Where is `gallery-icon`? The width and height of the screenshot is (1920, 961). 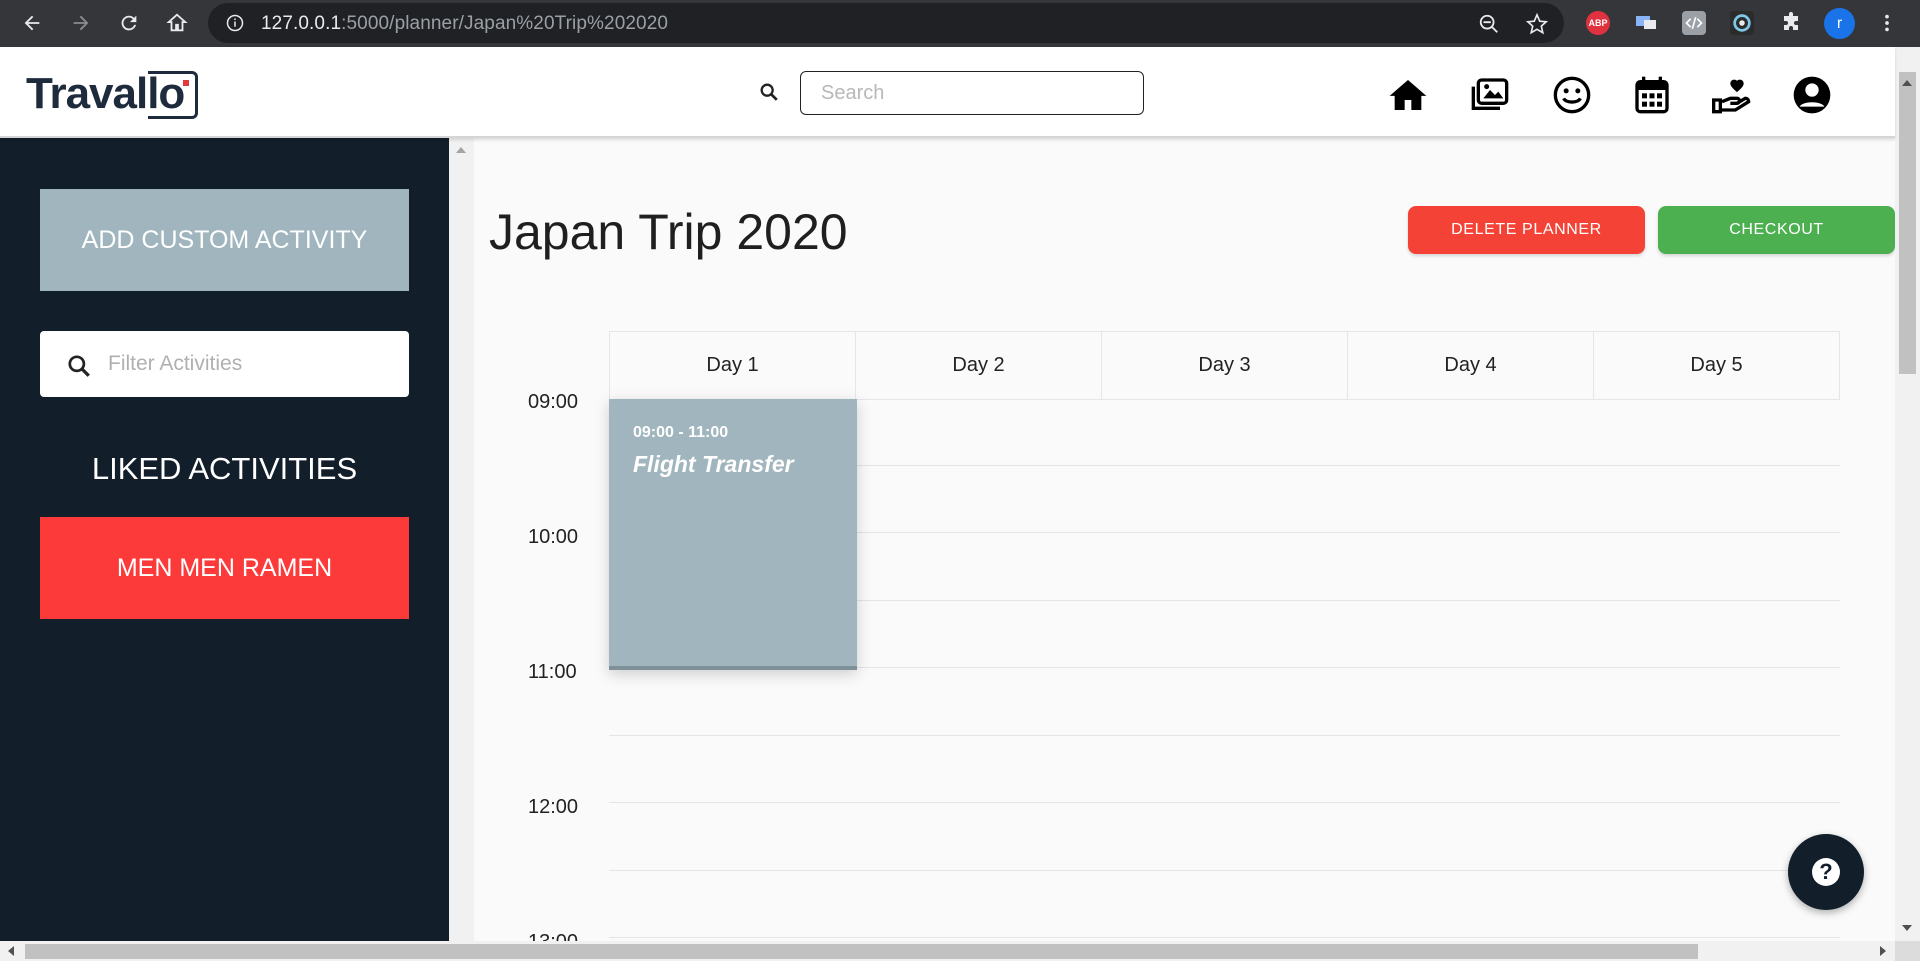
gallery-icon is located at coordinates (1490, 94).